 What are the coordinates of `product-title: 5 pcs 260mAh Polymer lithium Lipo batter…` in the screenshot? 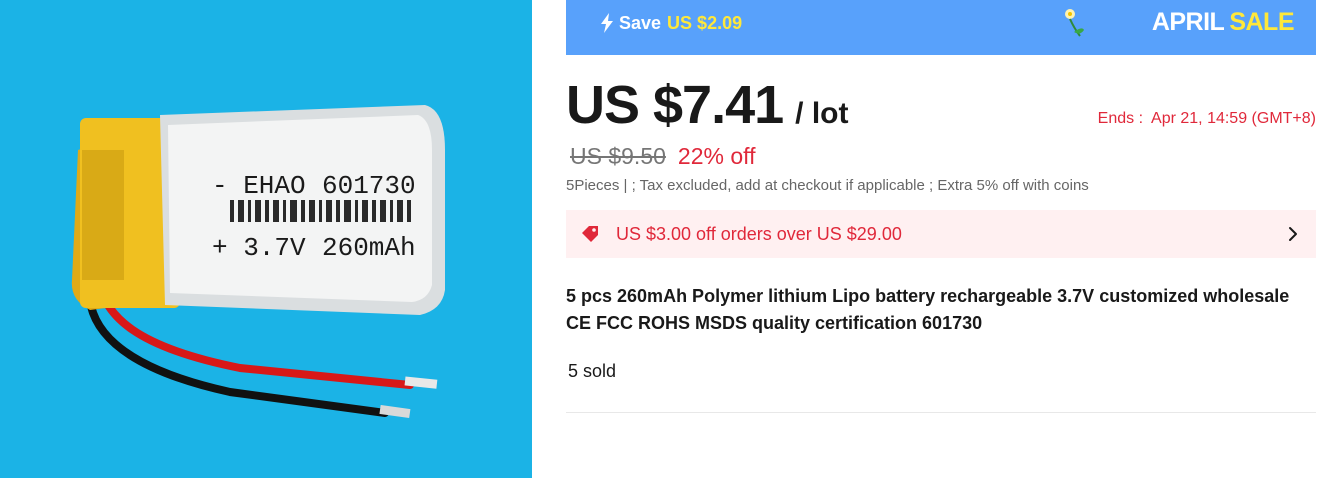 It's located at (928, 309).